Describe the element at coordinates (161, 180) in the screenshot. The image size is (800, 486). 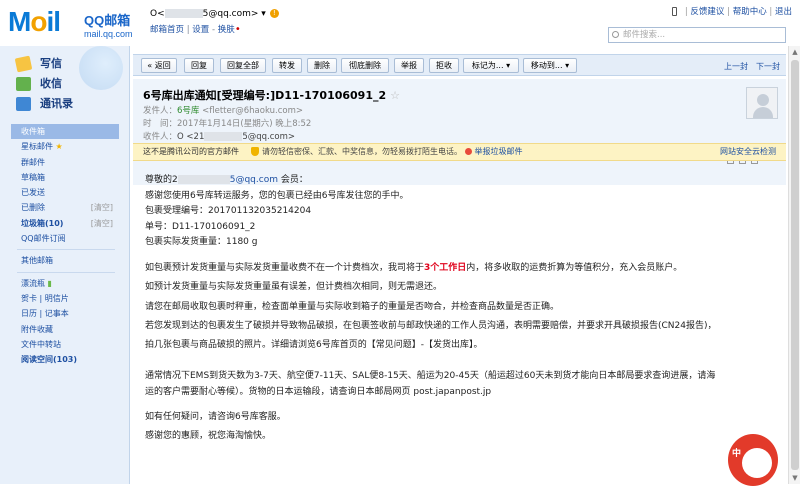
I see `greeting-prefix: 尊敬的2` at that location.